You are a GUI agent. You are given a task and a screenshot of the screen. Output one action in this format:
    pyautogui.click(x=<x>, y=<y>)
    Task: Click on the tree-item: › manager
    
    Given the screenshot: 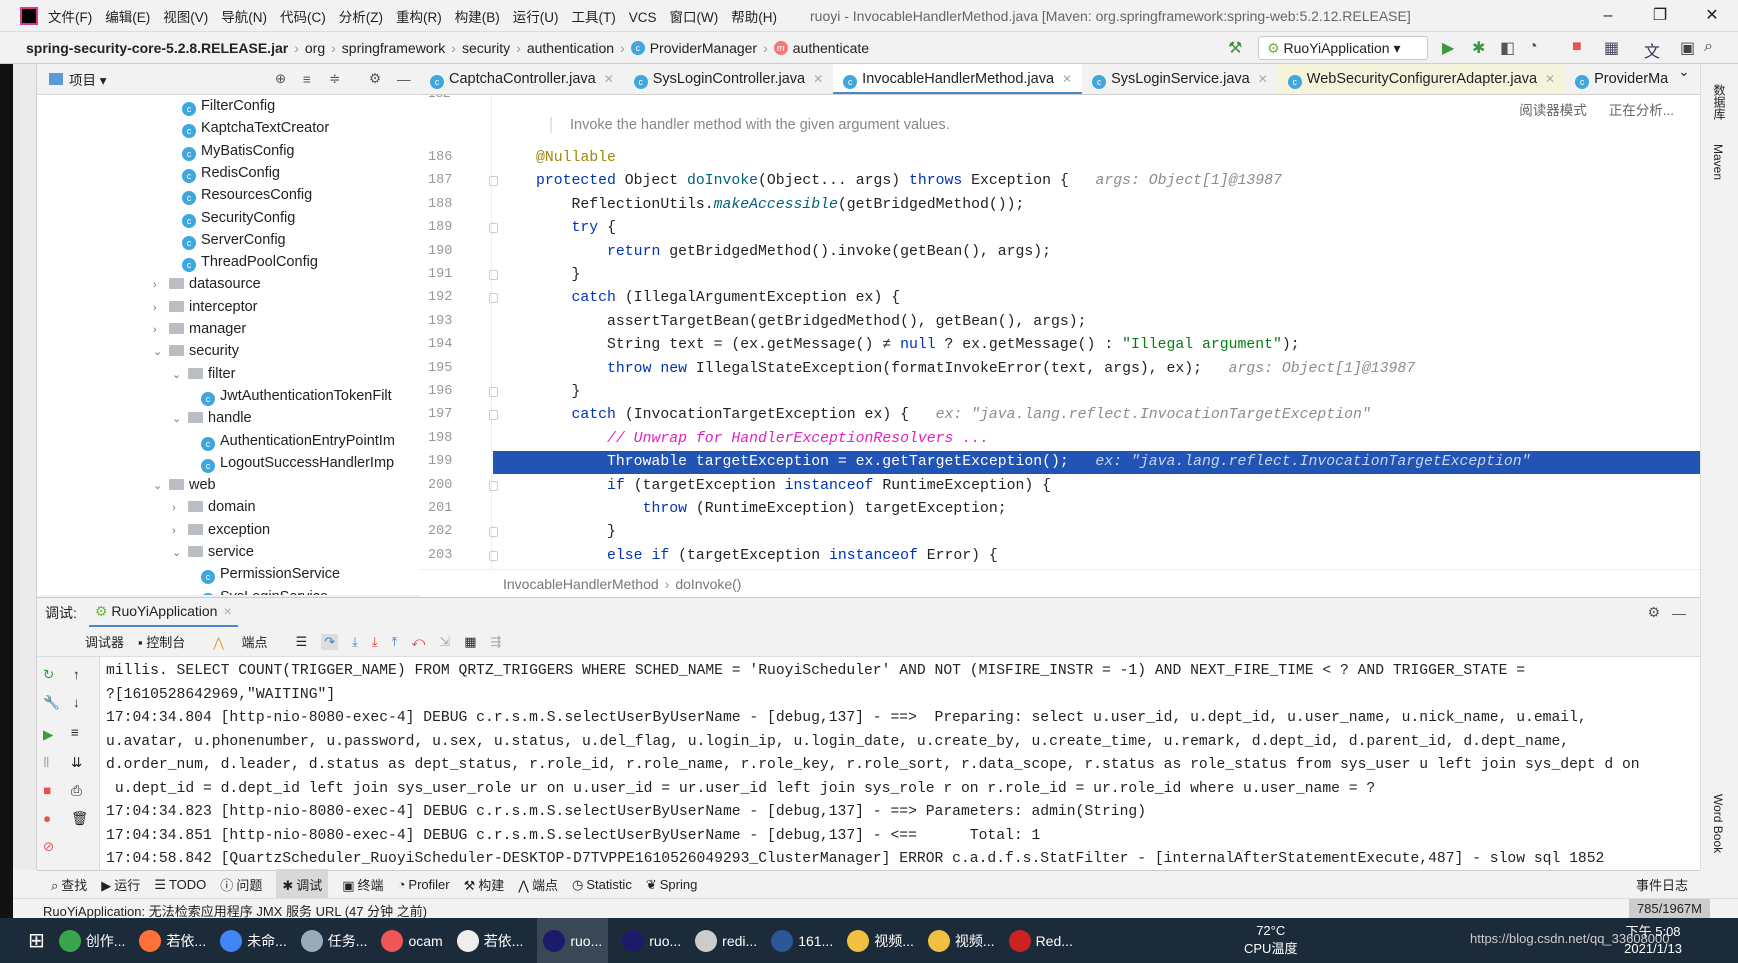 What is the action you would take?
    pyautogui.click(x=199, y=329)
    